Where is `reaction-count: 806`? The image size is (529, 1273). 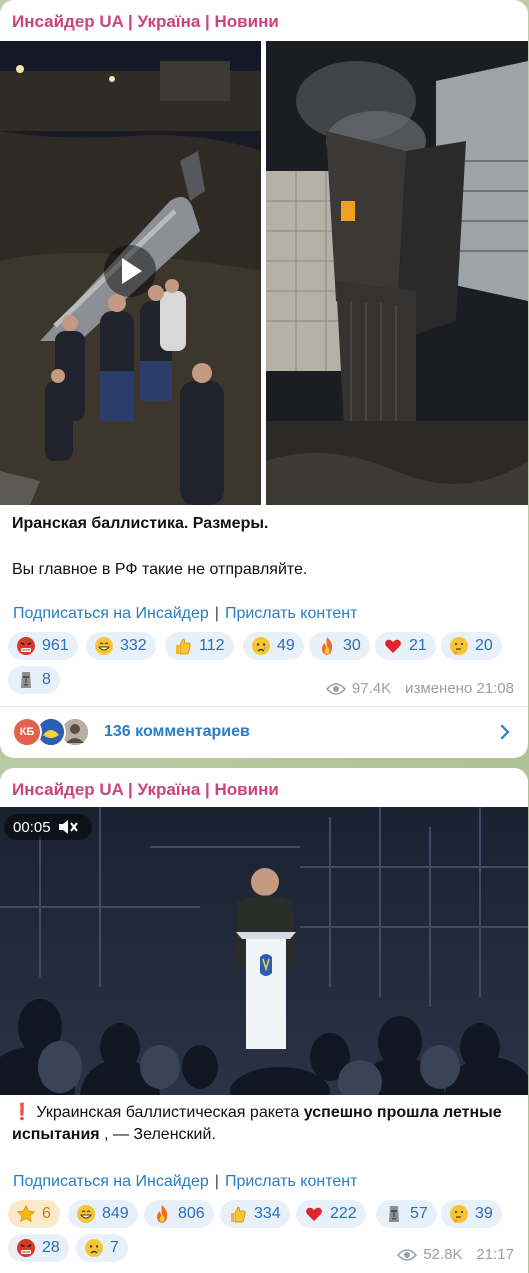
reaction-count: 806 is located at coordinates (191, 1213).